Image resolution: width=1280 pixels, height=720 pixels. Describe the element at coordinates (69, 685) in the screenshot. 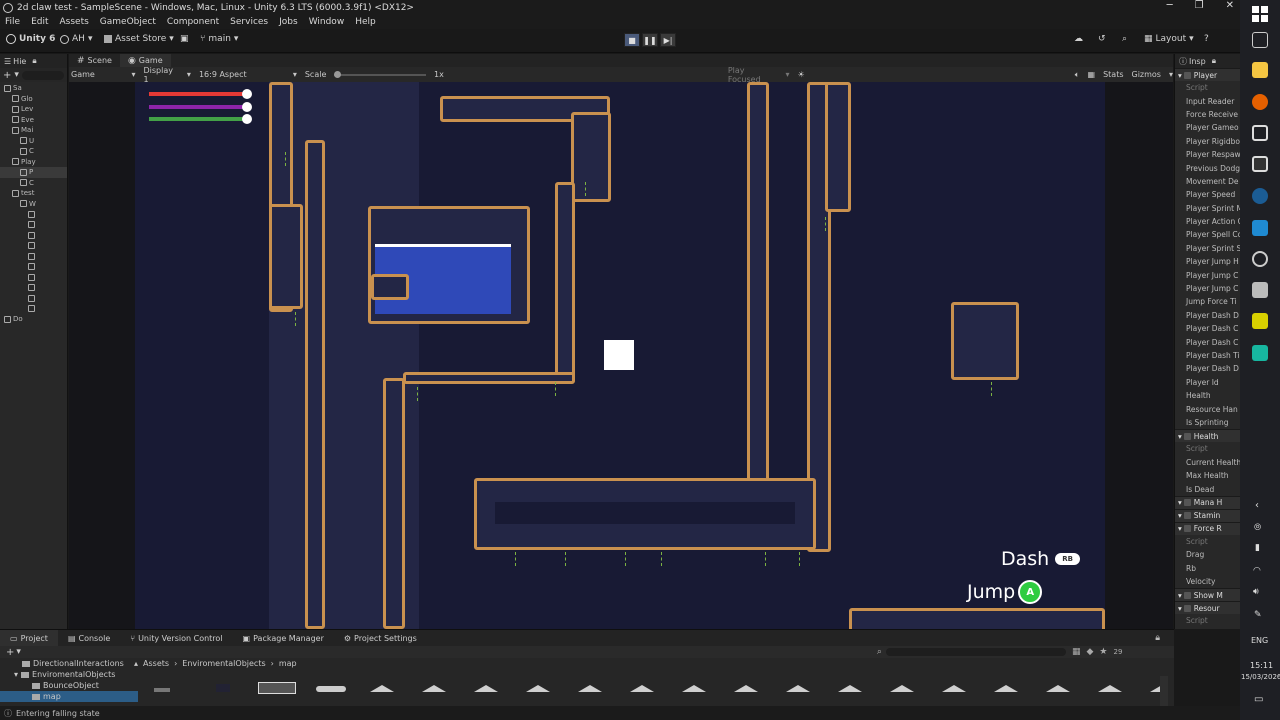

I see `tree-item-bounce-object: BounceObject` at that location.